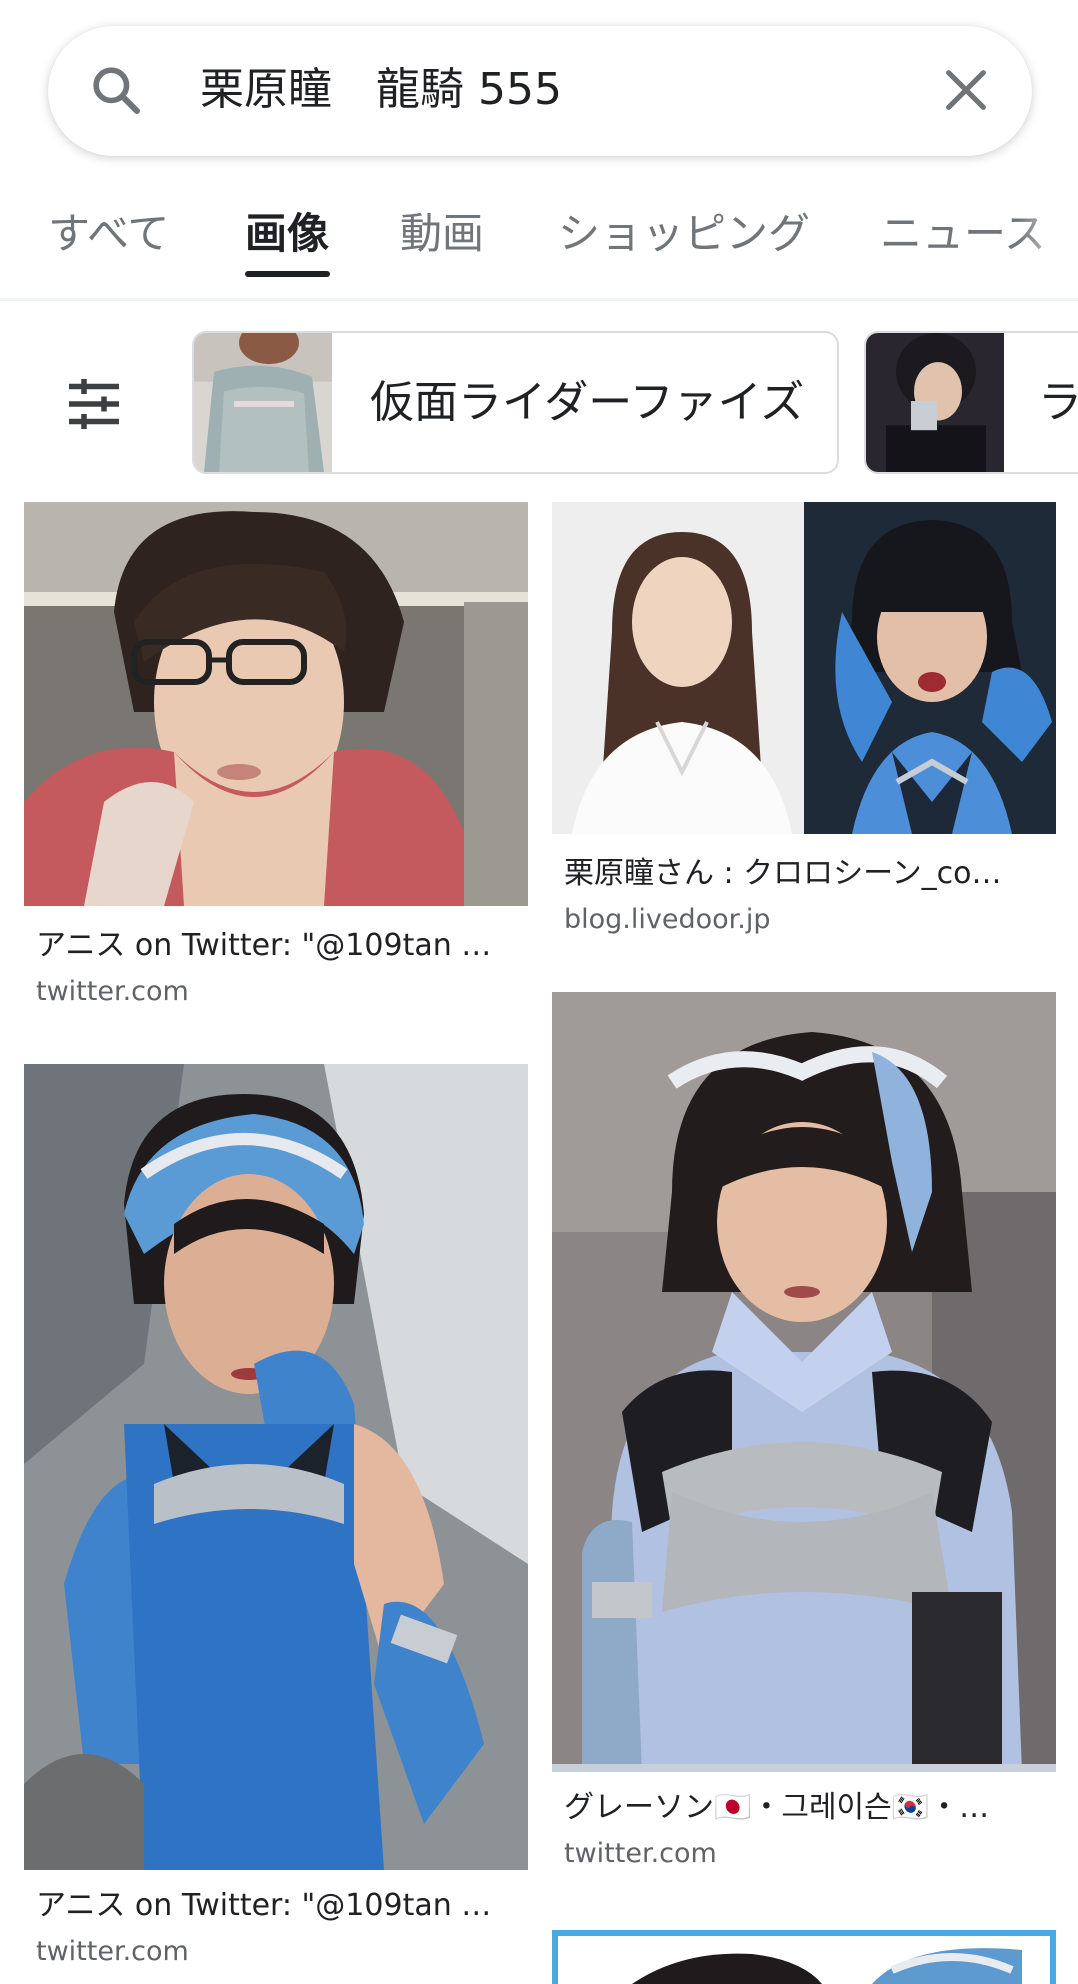 The height and width of the screenshot is (1984, 1078). Describe the element at coordinates (539, 299) in the screenshot. I see `divider` at that location.